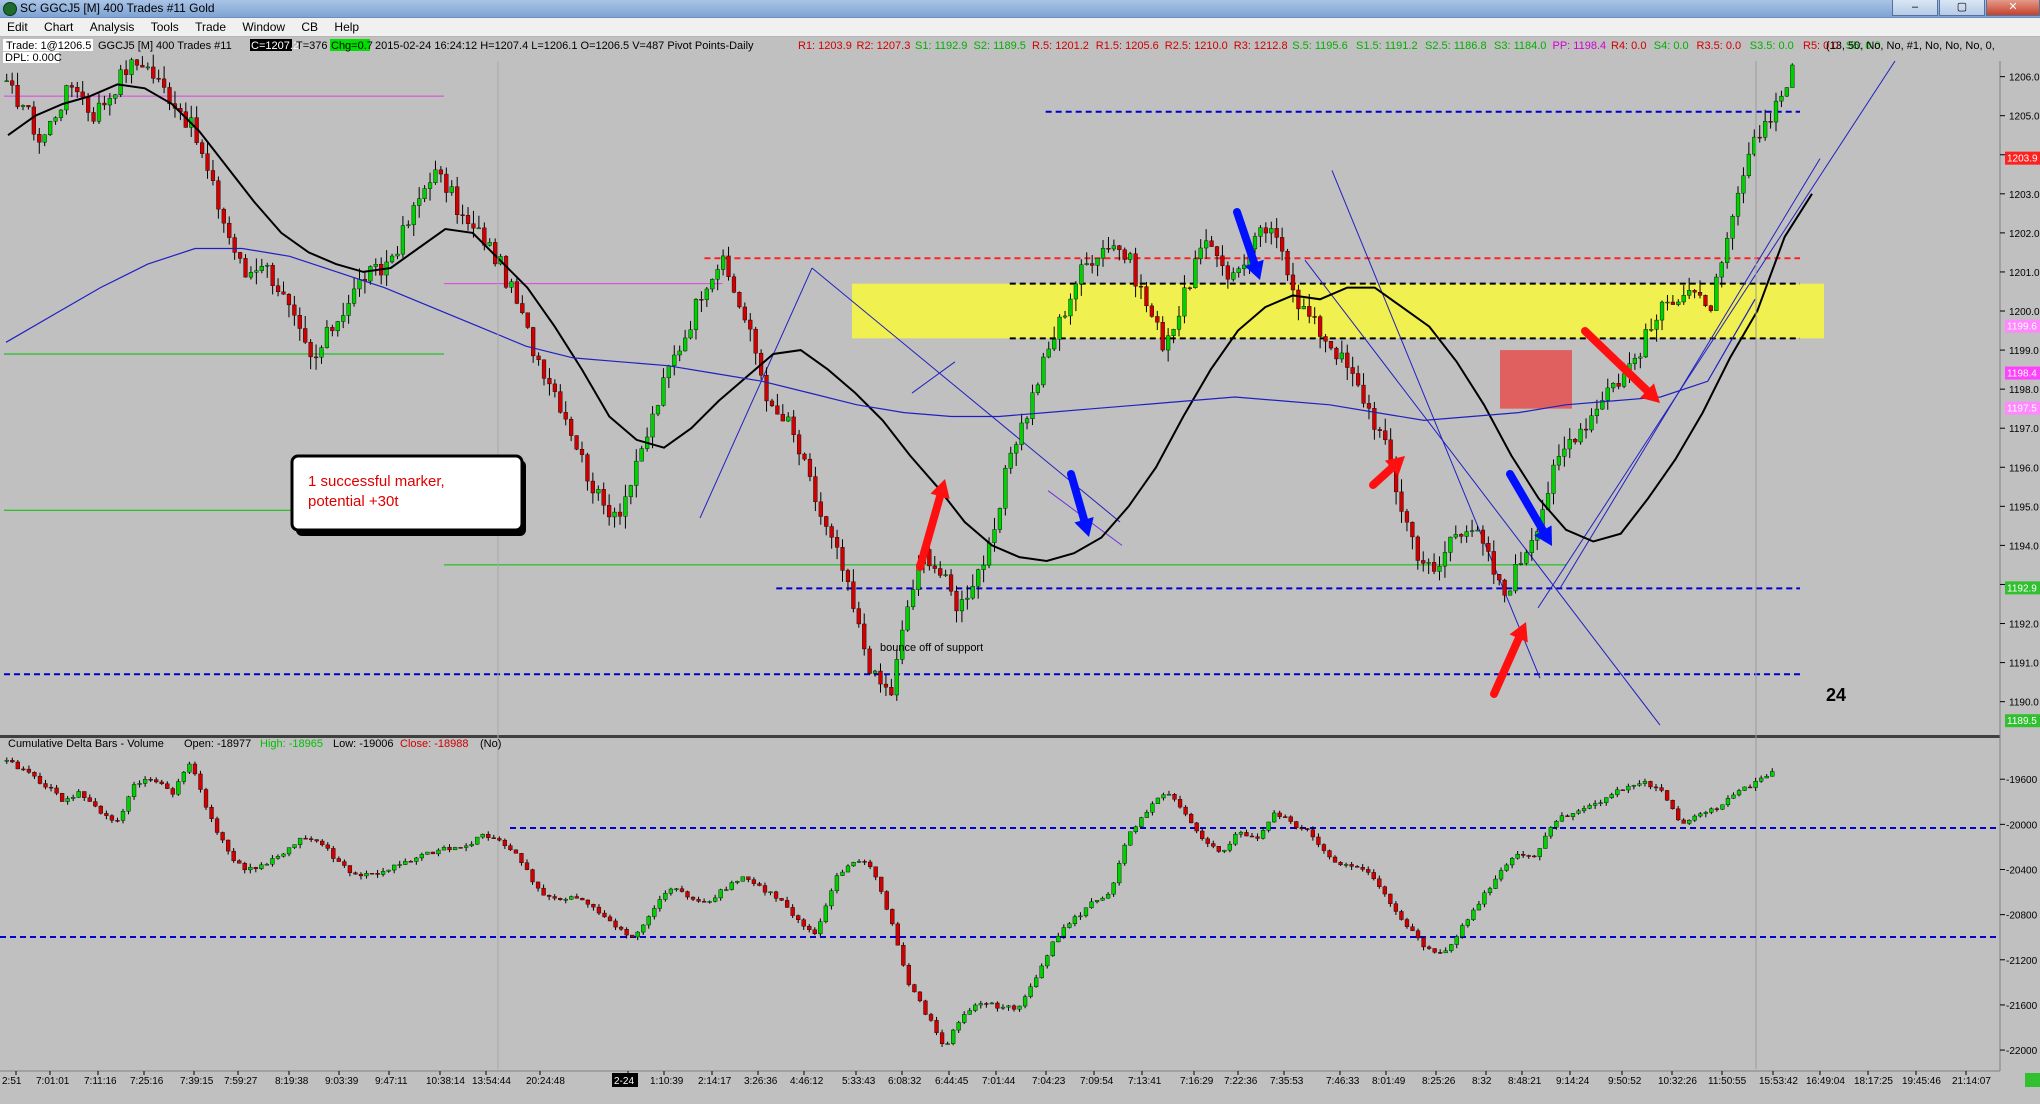  What do you see at coordinates (1580, 46) in the screenshot?
I see `pivot-level: PP: 1198.4` at bounding box center [1580, 46].